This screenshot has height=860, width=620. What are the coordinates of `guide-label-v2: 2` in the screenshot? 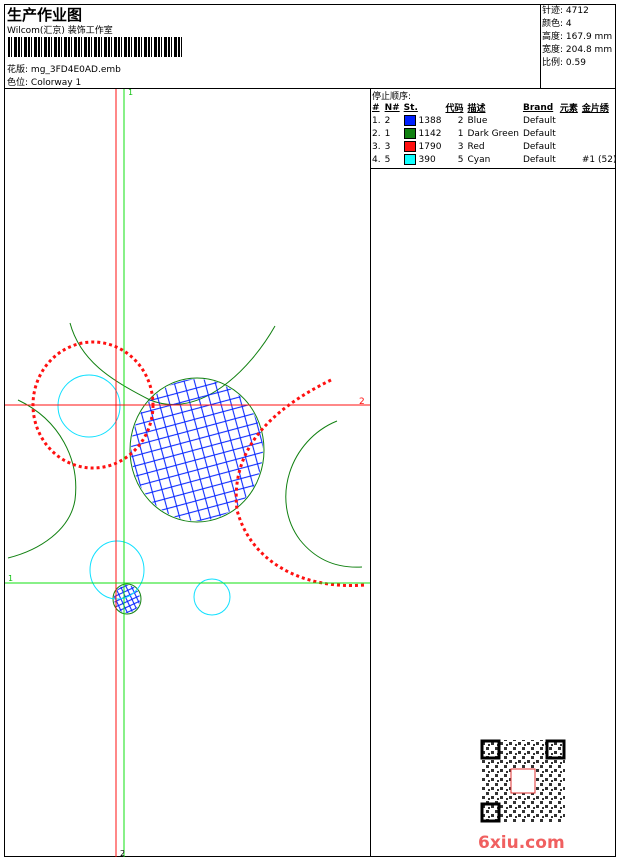 It's located at (122, 853).